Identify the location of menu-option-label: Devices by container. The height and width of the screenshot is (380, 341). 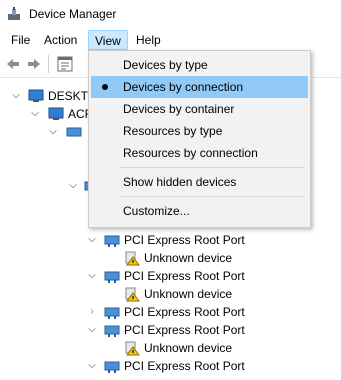
(179, 109).